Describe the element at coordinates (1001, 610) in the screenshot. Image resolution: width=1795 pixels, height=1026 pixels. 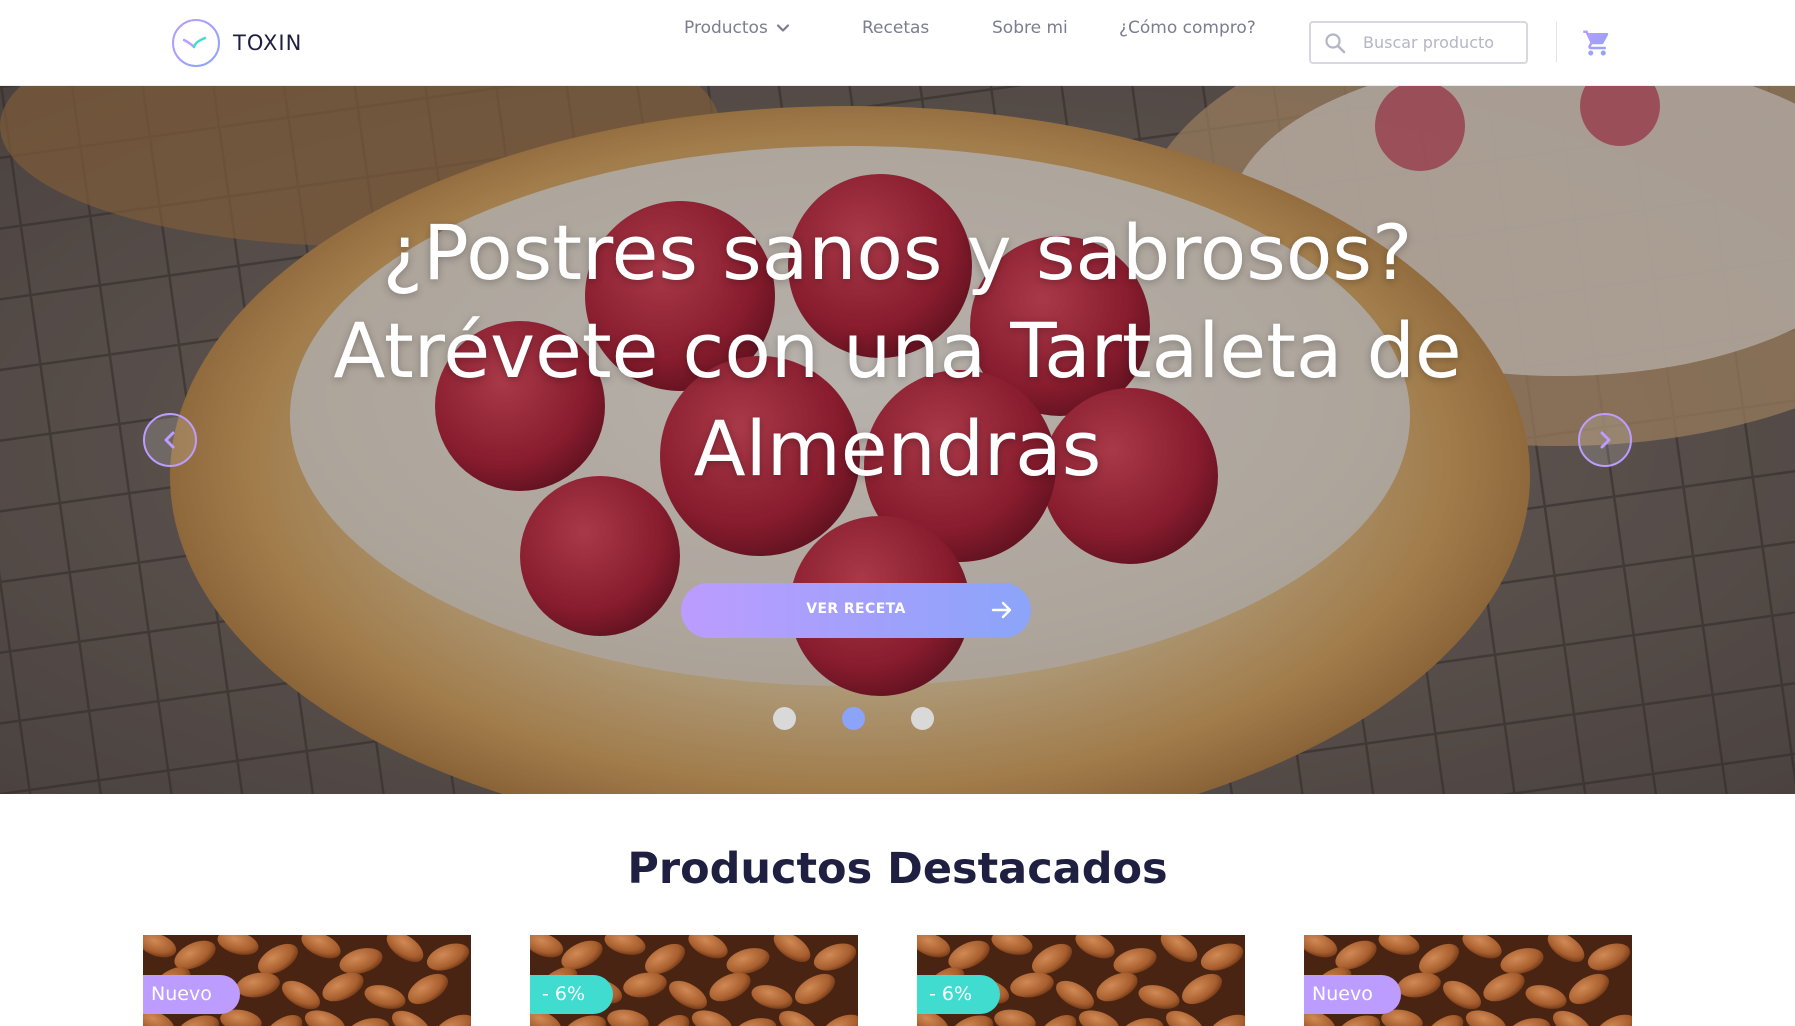
I see `arrow-right-icon` at that location.